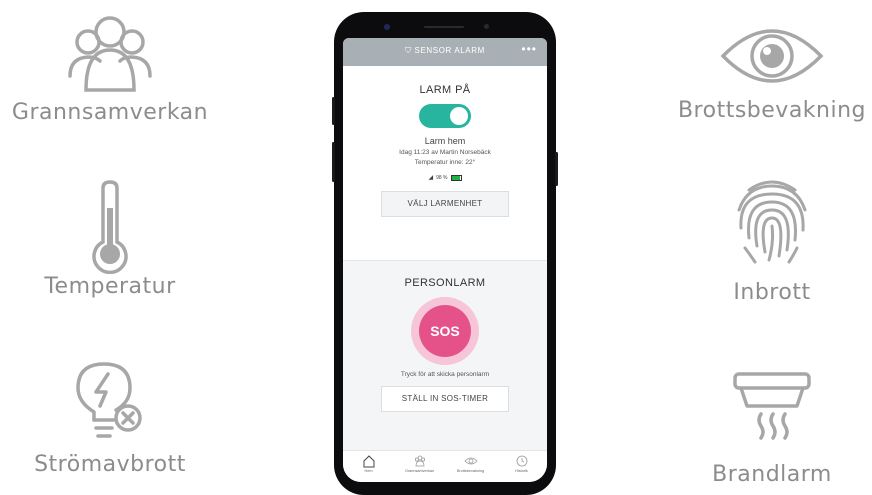 This screenshot has height=495, width=872. What do you see at coordinates (445, 399) in the screenshot?
I see `sos-timer-button: STÄLL IN SOS-TIMER` at bounding box center [445, 399].